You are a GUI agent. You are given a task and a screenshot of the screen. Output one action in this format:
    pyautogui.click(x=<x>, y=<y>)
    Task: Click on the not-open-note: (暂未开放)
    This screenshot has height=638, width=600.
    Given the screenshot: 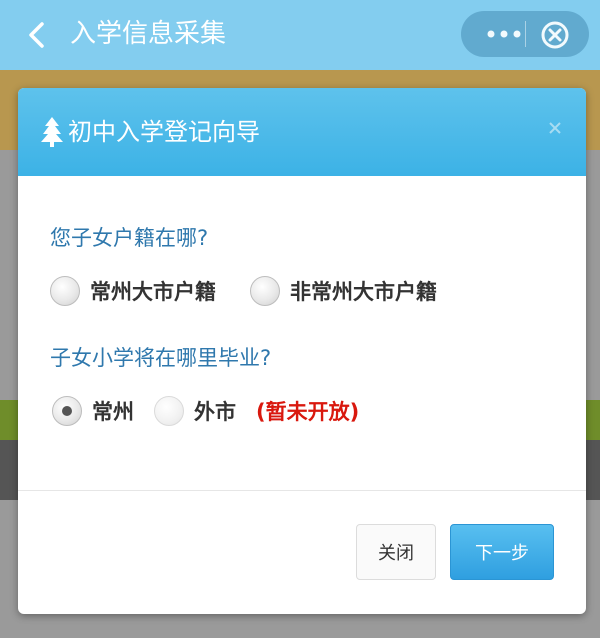 What is the action you would take?
    pyautogui.click(x=308, y=412)
    